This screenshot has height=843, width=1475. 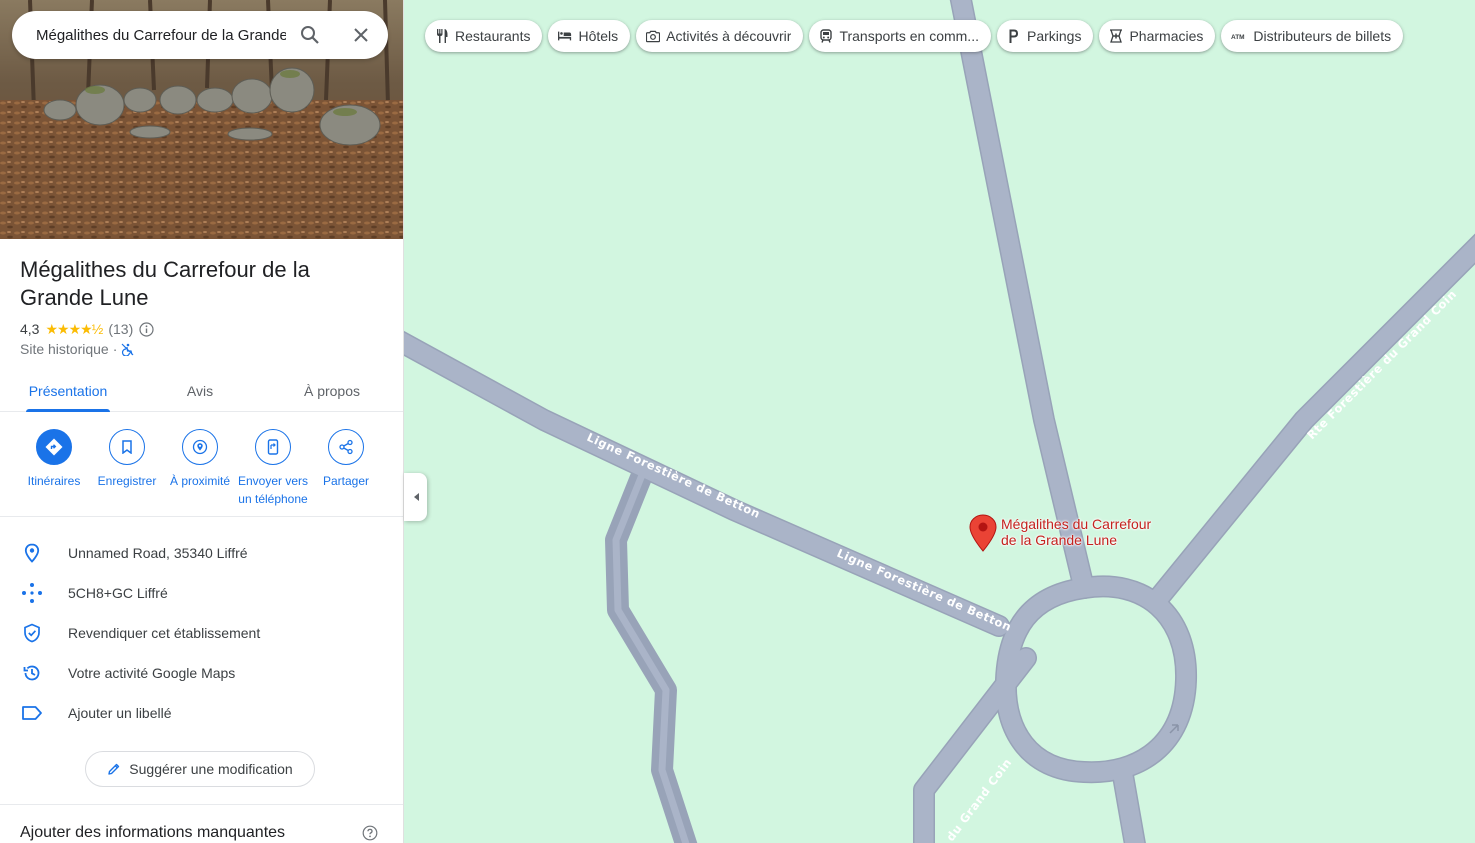 I want to click on suggest-edit-button: Suggérer une modification, so click(x=200, y=769).